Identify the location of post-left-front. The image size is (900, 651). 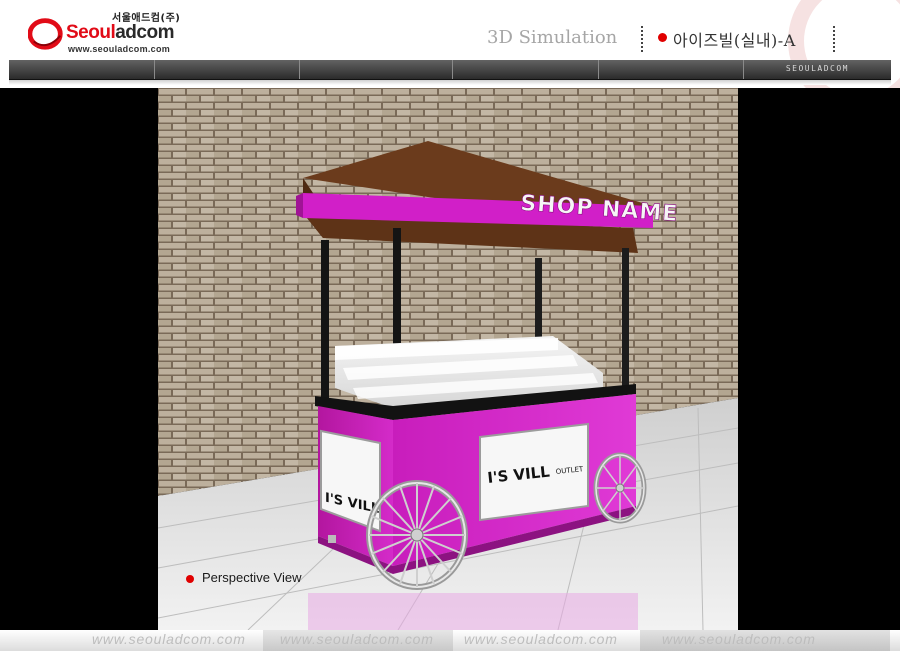
(325, 320).